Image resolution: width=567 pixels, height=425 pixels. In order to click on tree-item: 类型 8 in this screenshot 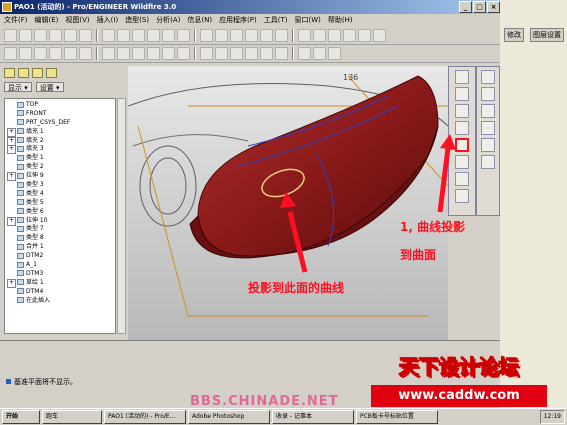, I will do `click(60, 238)`.